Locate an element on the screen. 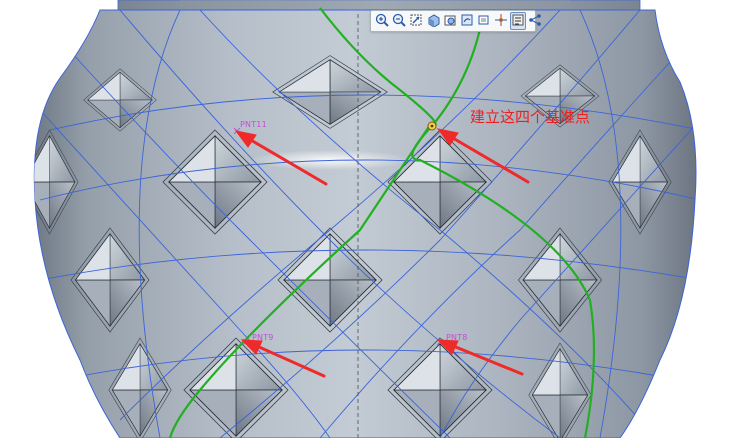 This screenshot has height=438, width=750. annotation-display-button is located at coordinates (535, 21).